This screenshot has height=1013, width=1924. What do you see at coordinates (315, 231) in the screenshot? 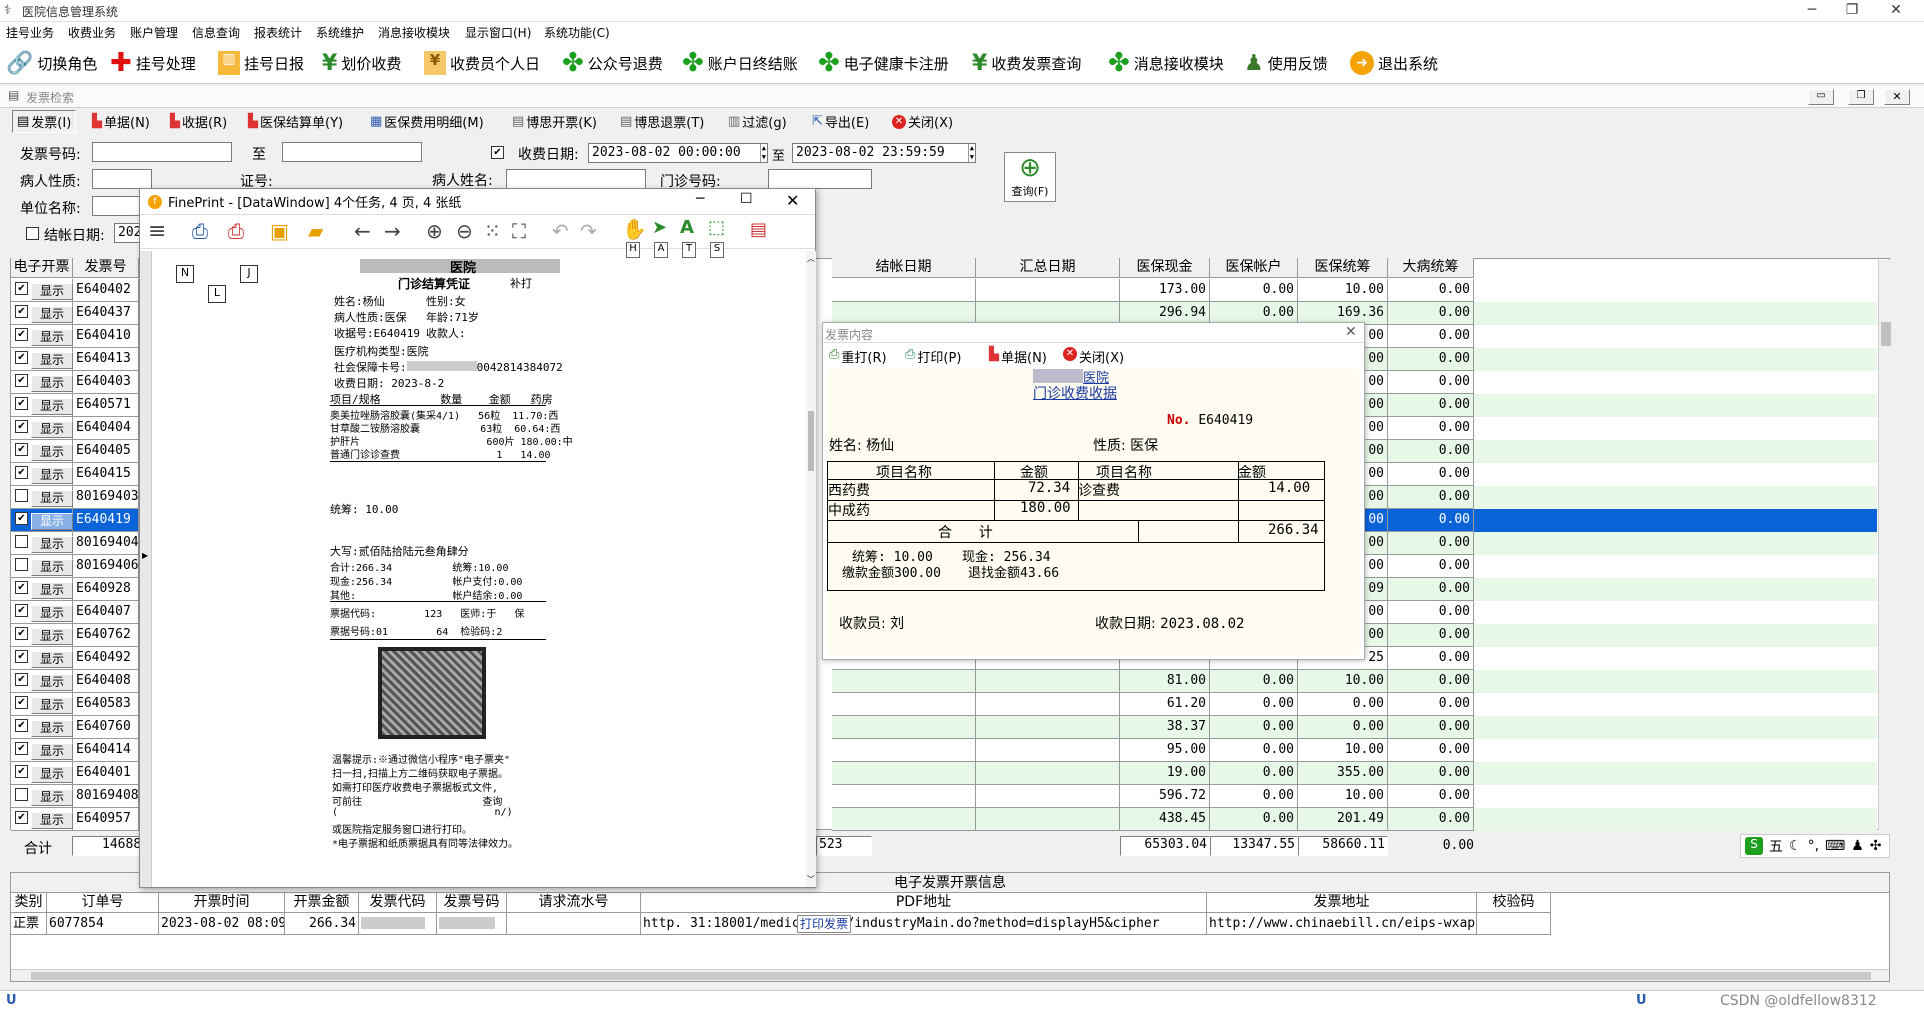
I see `open-folder-icon: ▰` at bounding box center [315, 231].